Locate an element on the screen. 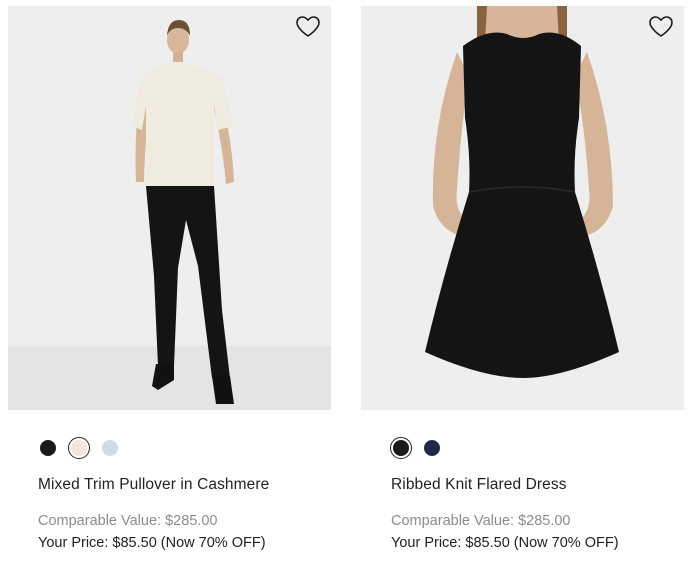 This screenshot has height=564, width=689. color-swatch-light-blue is located at coordinates (110, 448).